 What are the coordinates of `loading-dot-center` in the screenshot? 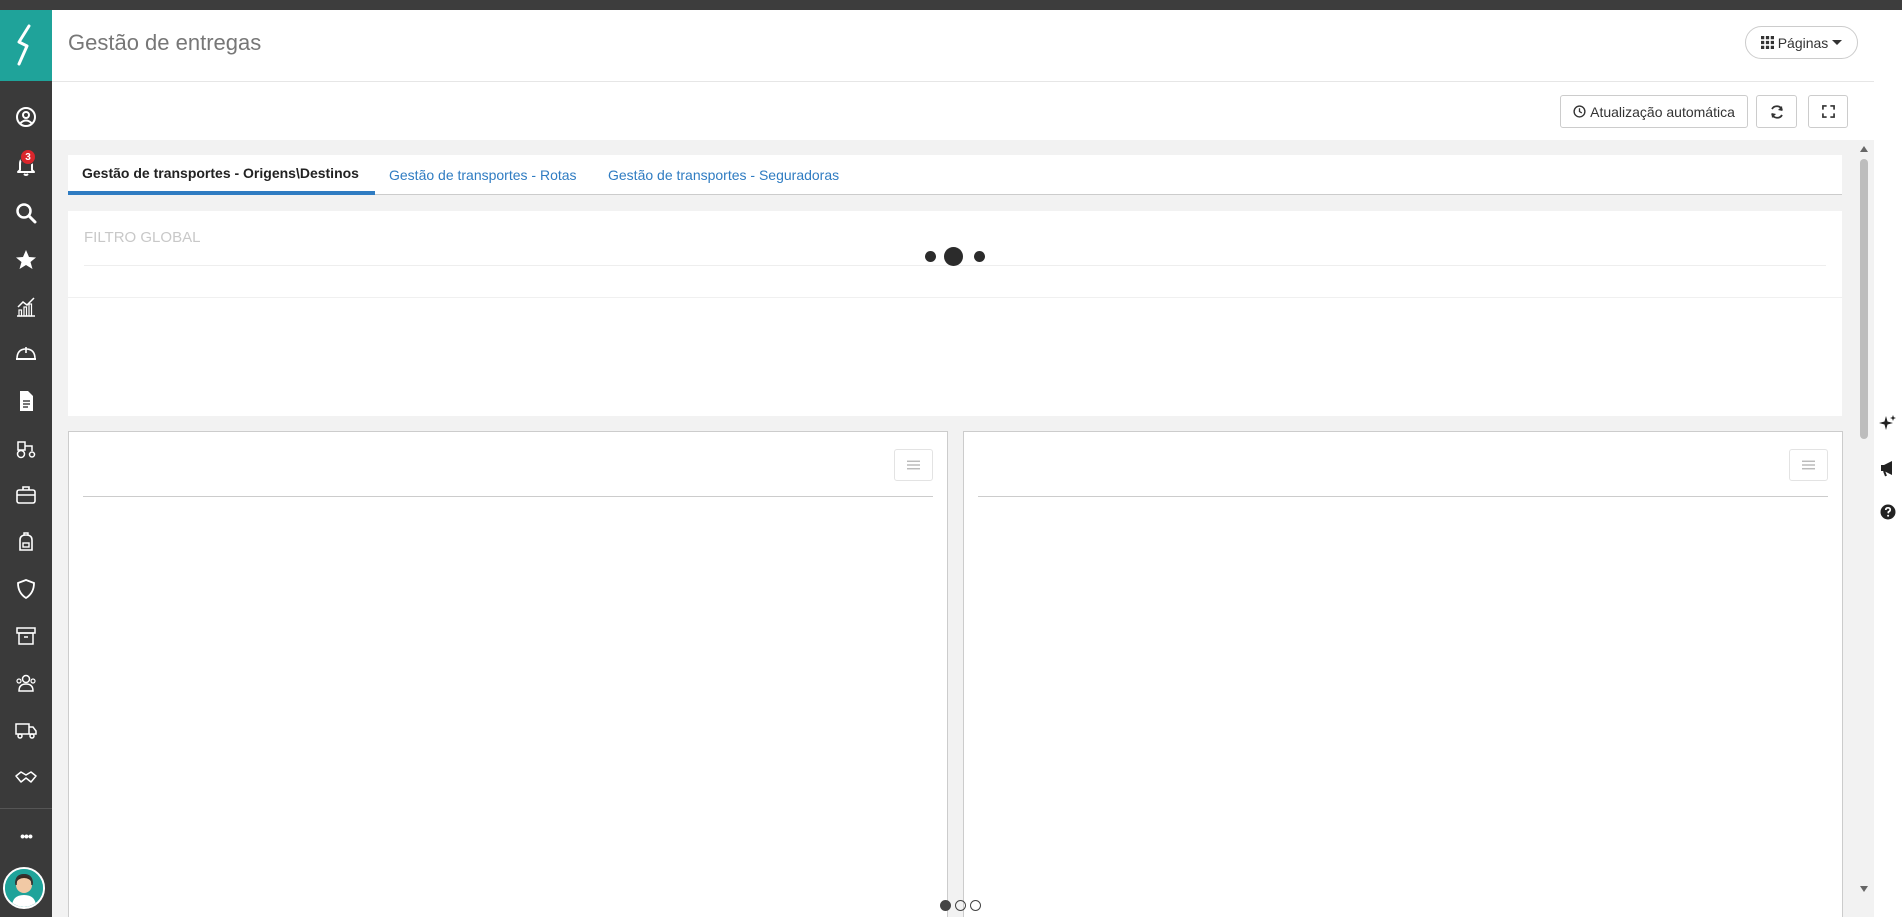 It's located at (953, 256).